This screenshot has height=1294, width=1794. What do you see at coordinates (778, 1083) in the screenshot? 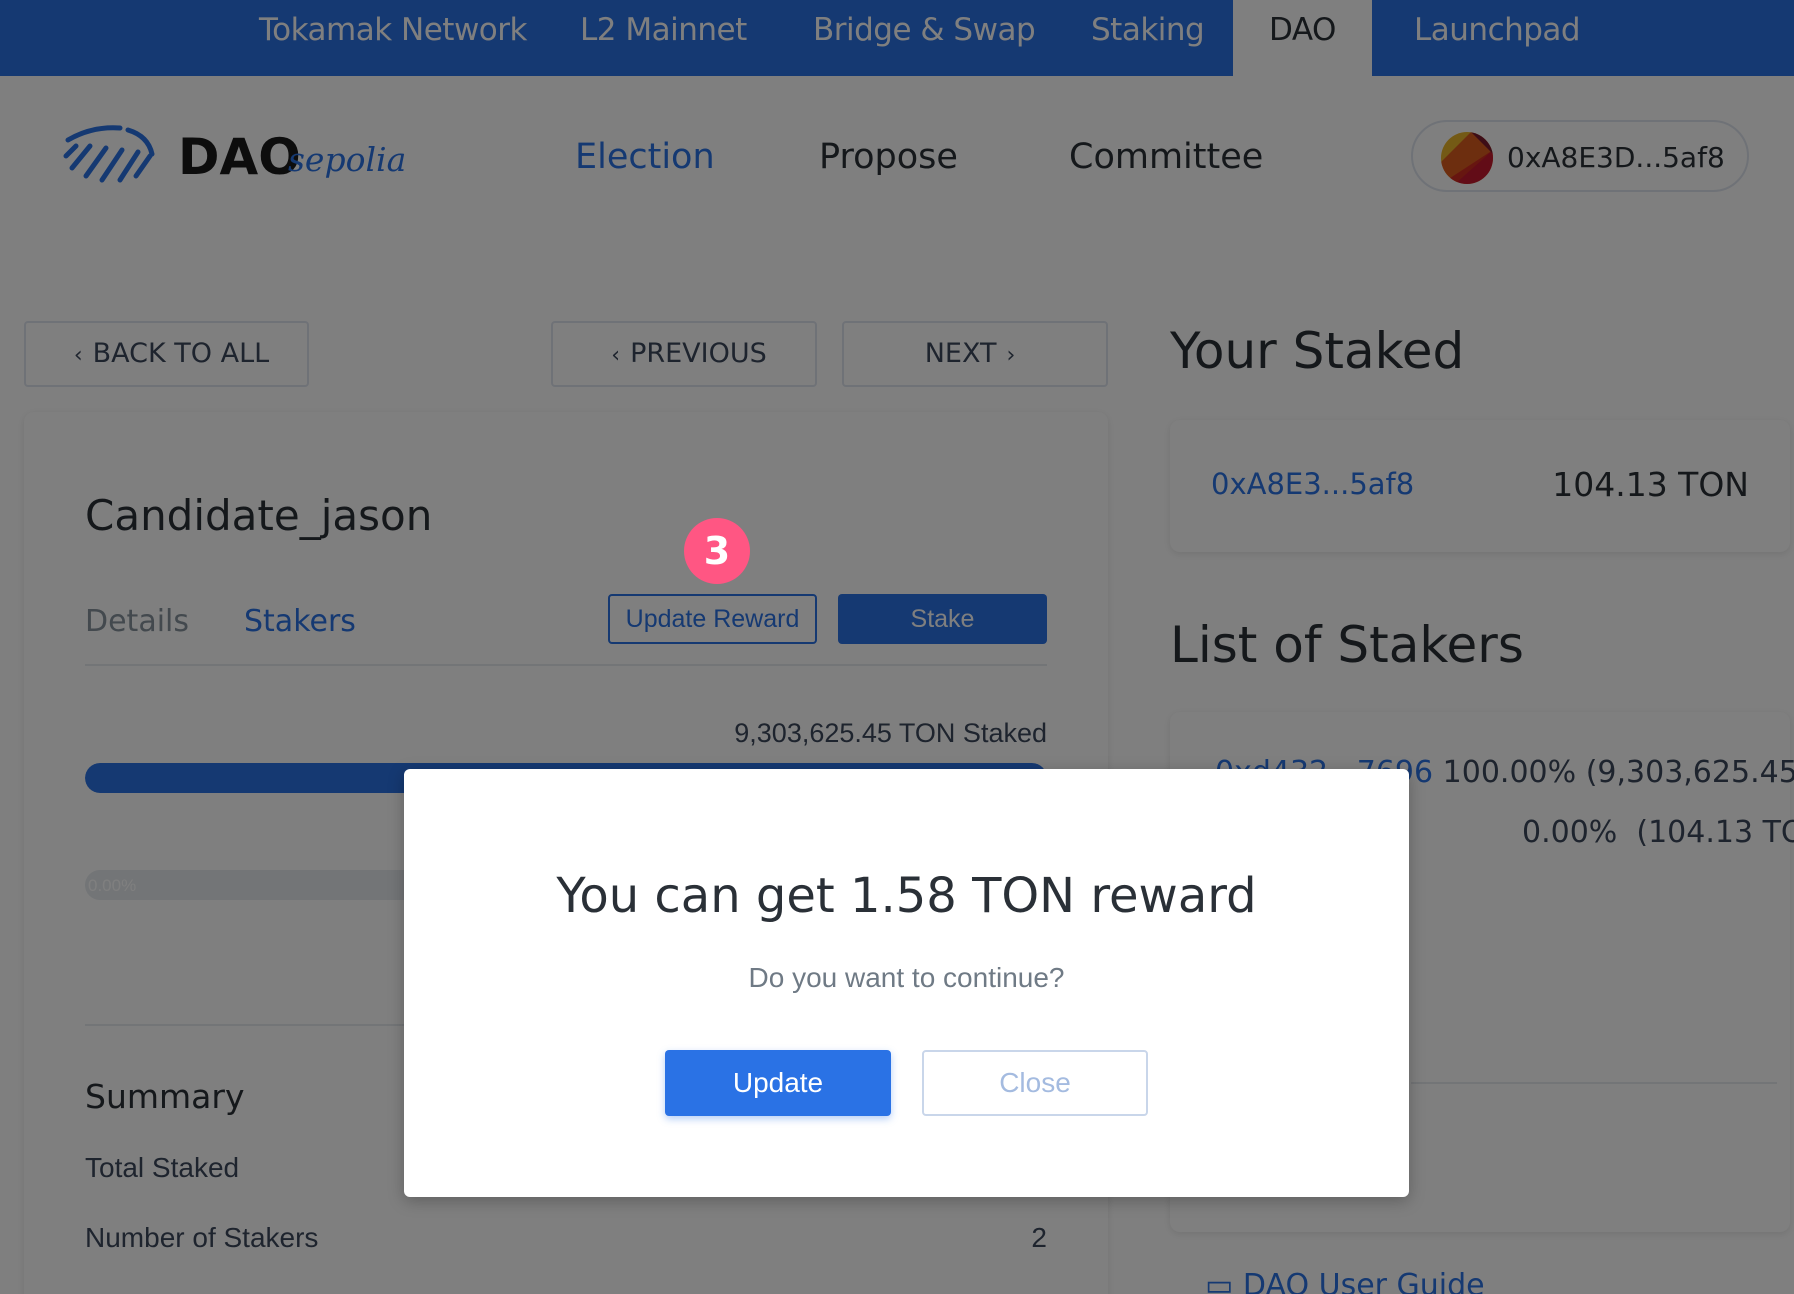
I see `modal-update-button: Update` at bounding box center [778, 1083].